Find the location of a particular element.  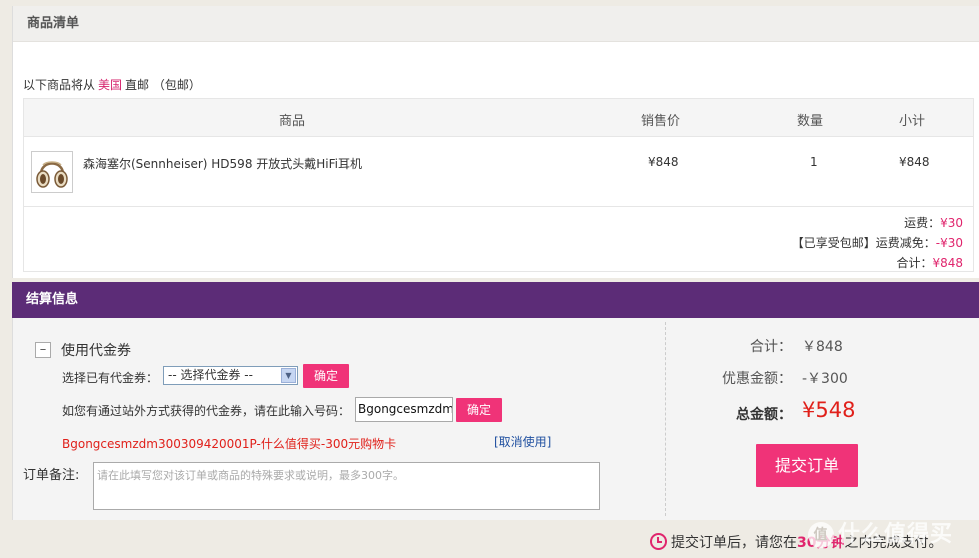

cancel-coupon-link: [取消使用] is located at coordinates (522, 441).